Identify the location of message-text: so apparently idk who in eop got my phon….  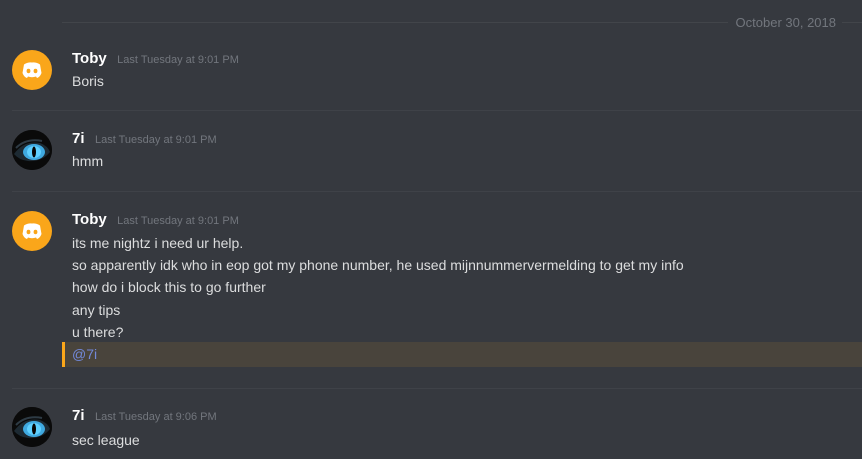
(378, 265).